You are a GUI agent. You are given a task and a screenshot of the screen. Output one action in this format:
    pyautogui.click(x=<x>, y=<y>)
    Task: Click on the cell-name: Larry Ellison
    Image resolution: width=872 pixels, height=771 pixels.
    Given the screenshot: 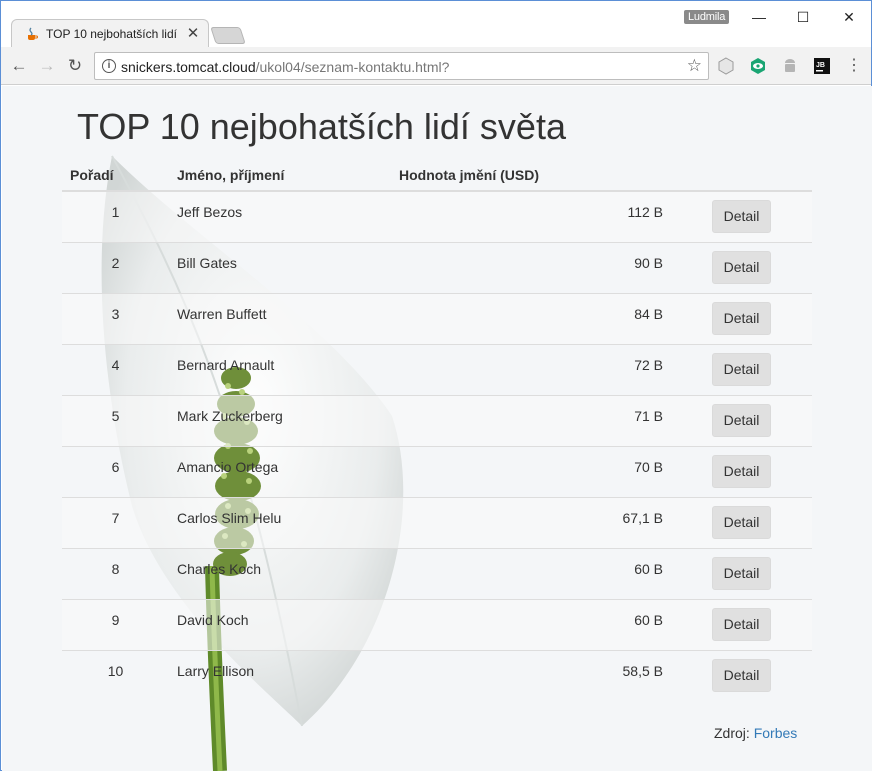 What is the action you would take?
    pyautogui.click(x=280, y=675)
    